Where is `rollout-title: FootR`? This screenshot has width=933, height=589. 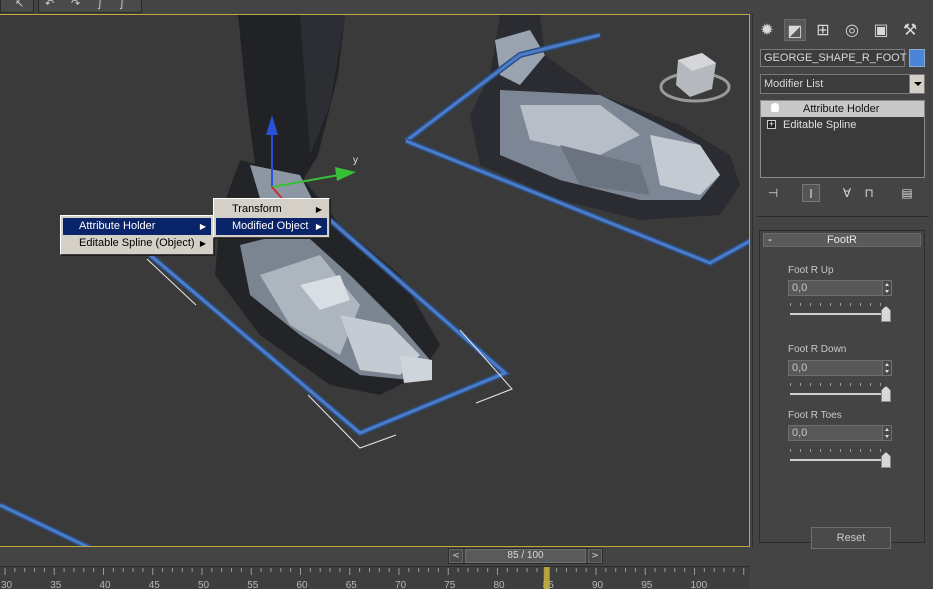
rollout-title: FootR is located at coordinates (842, 240).